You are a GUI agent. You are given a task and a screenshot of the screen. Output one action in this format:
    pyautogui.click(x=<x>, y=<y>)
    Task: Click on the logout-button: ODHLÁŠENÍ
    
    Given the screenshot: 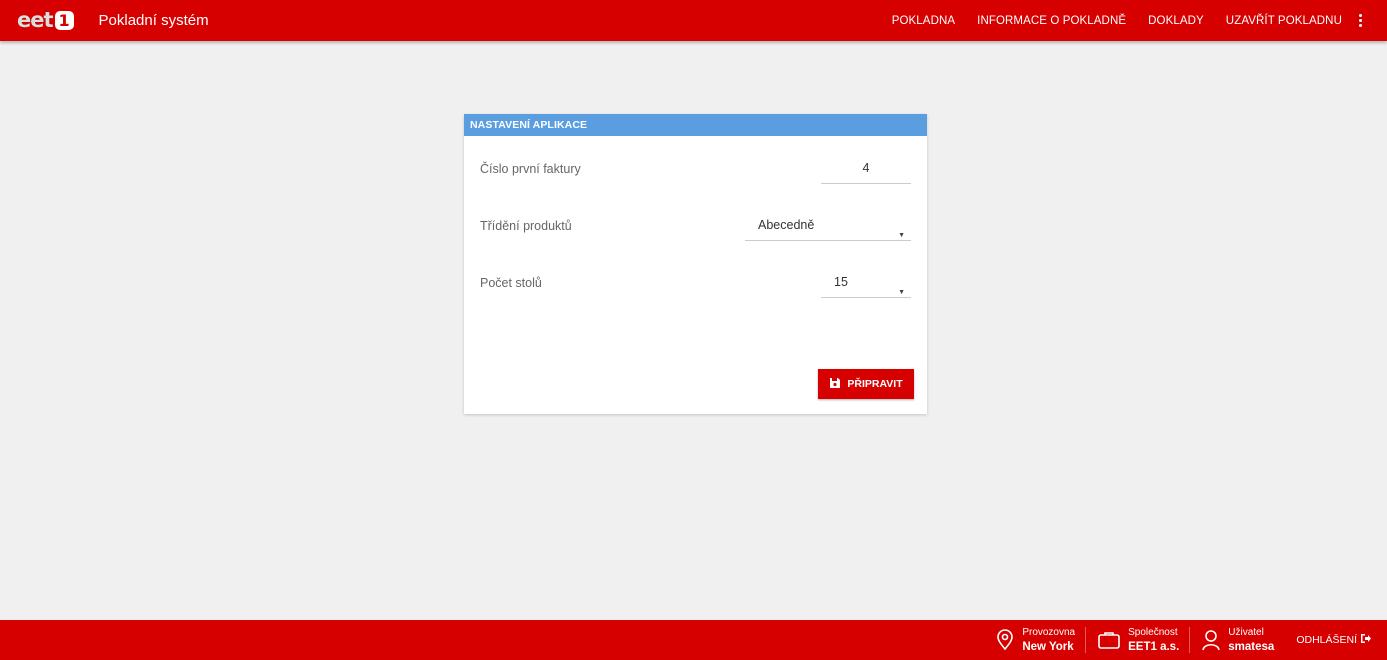 What is the action you would take?
    pyautogui.click(x=1335, y=640)
    